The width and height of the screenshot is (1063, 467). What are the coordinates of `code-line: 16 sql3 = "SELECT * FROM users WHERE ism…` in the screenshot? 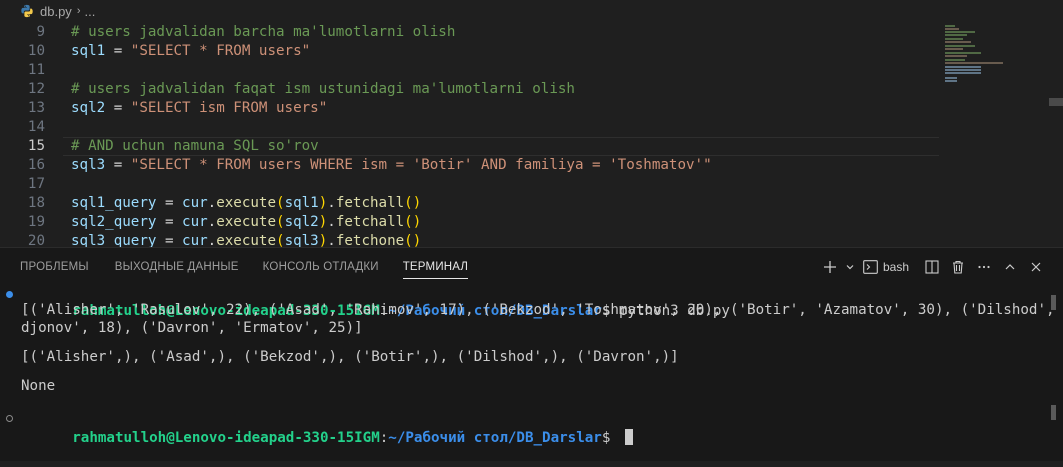 It's located at (469, 164).